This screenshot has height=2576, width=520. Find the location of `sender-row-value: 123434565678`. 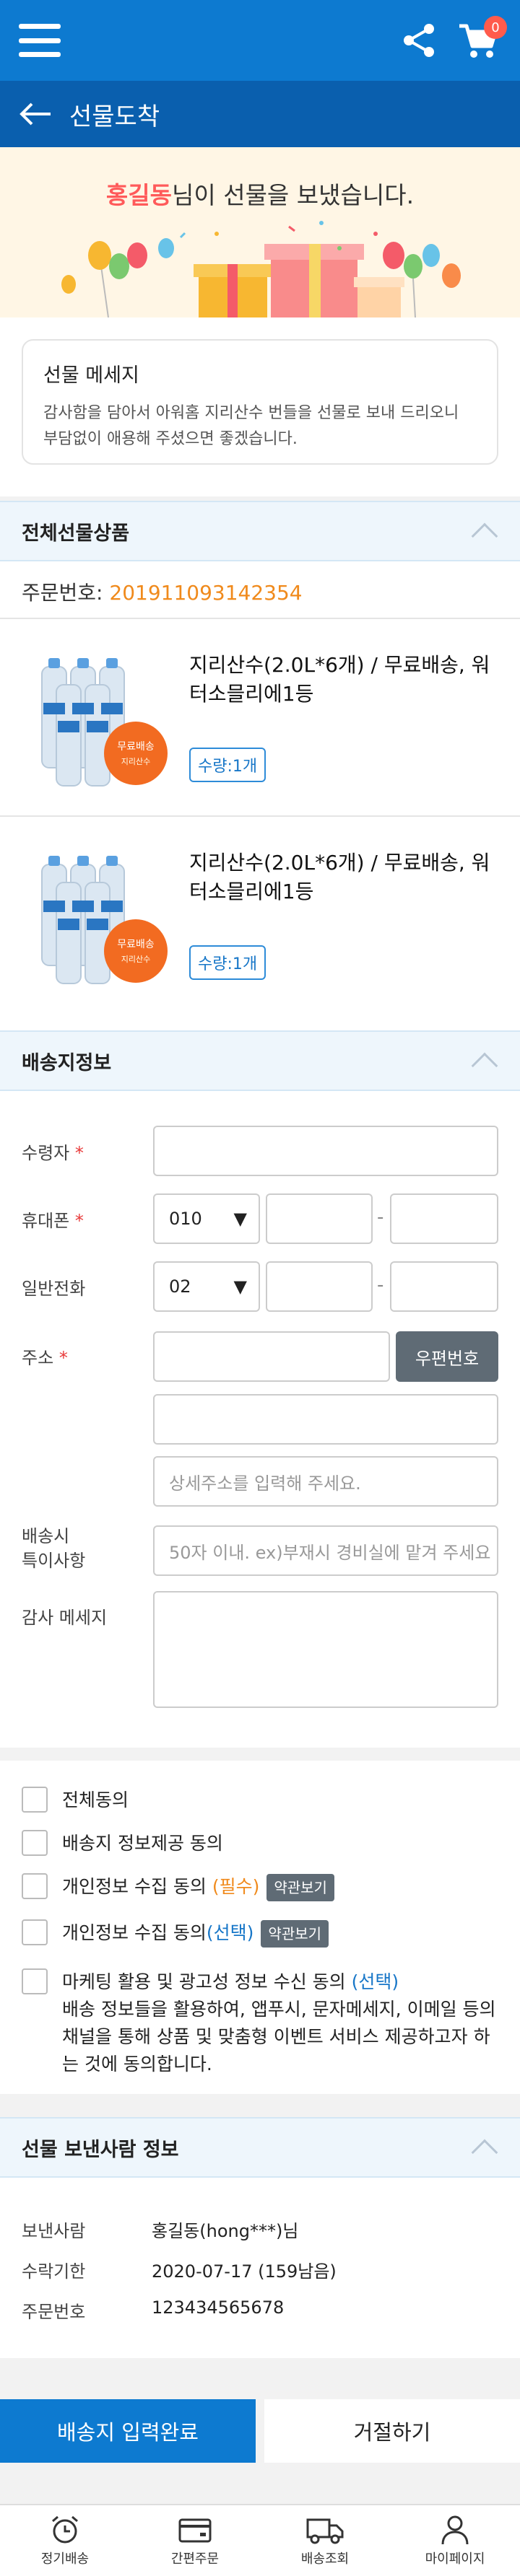

sender-row-value: 123434565678 is located at coordinates (218, 2307).